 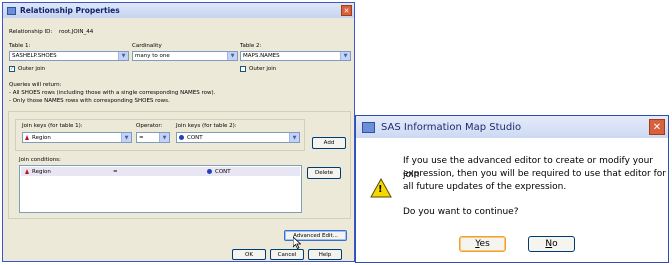 I want to click on yes-button: Yes, so click(x=482, y=244).